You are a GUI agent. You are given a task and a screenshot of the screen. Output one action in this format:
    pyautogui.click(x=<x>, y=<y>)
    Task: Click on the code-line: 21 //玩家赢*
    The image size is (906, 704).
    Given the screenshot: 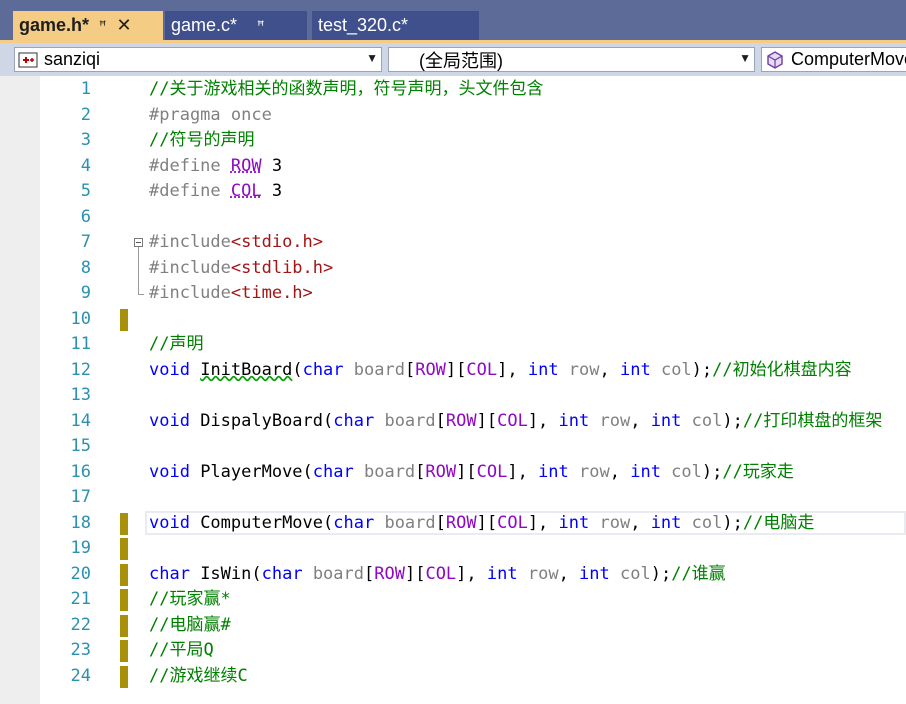 What is the action you would take?
    pyautogui.click(x=473, y=600)
    